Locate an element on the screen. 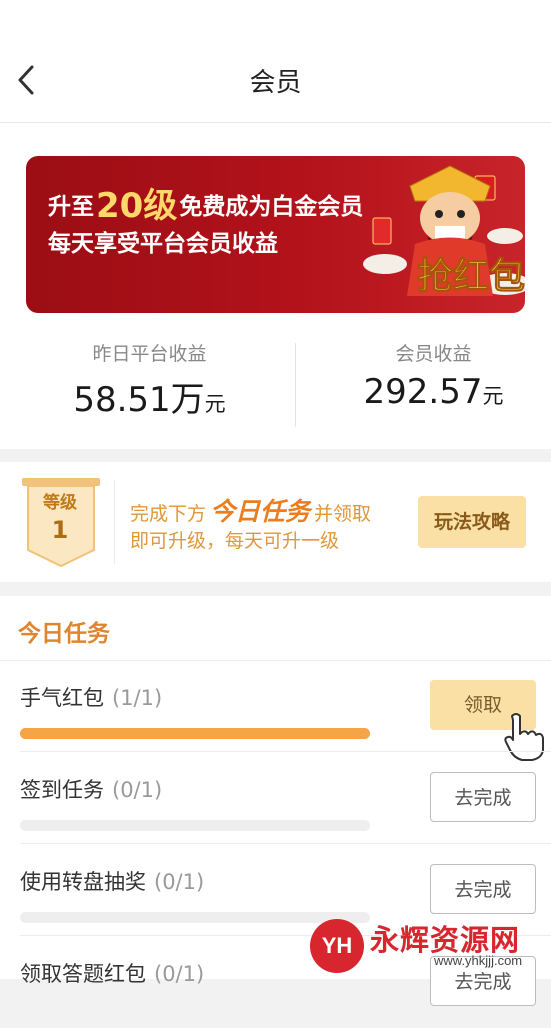 This screenshot has width=551, height=1028. task-name: 领取答题红包 (0/1) is located at coordinates (112, 973).